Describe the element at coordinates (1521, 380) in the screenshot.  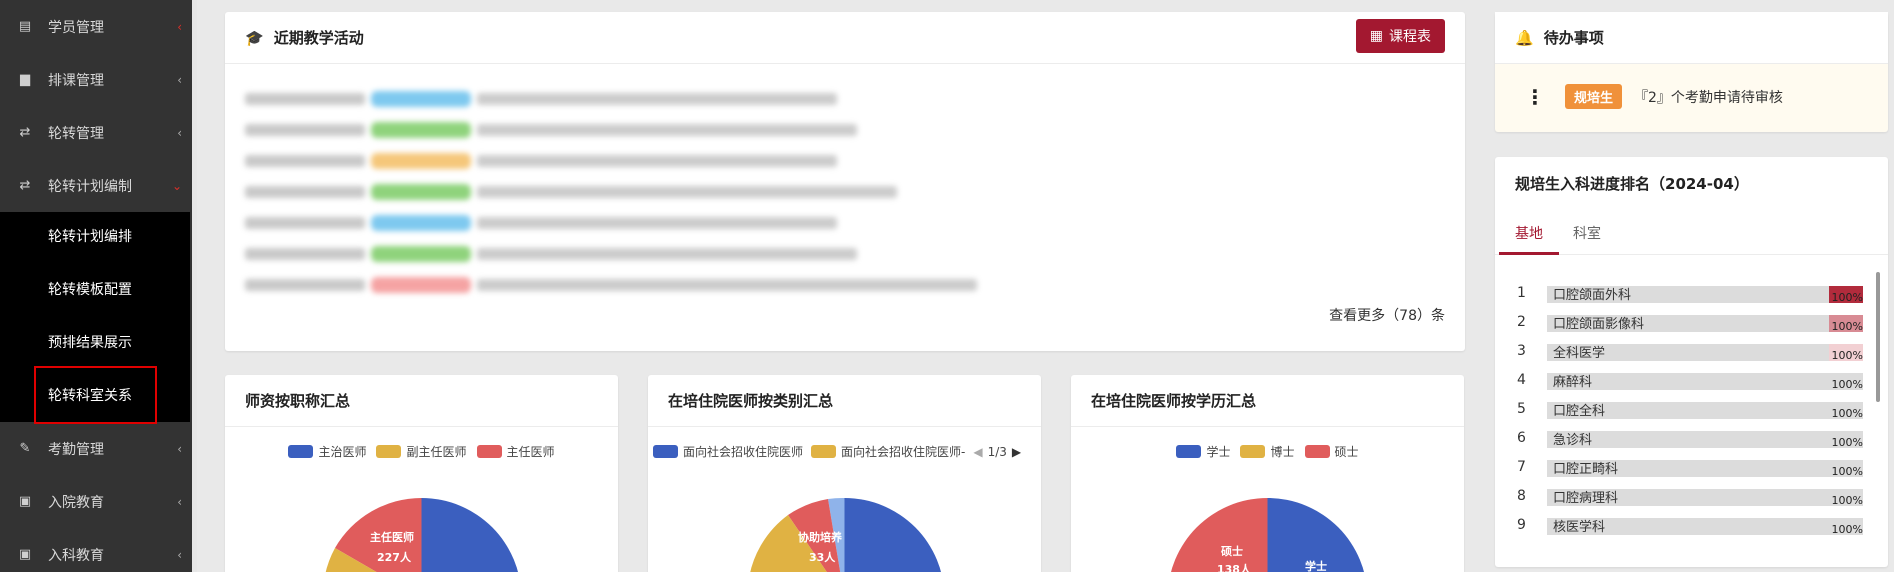
I see `rank-number: 4` at that location.